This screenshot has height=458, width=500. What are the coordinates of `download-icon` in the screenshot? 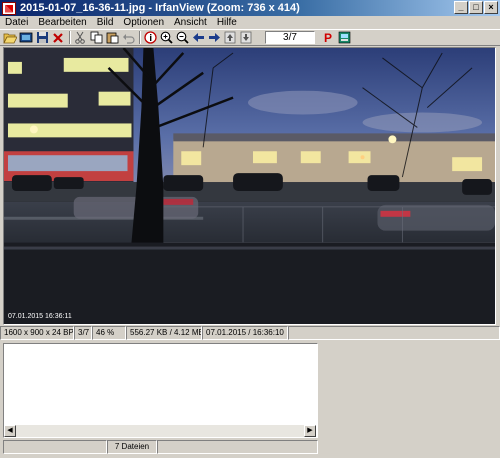 It's located at (246, 38).